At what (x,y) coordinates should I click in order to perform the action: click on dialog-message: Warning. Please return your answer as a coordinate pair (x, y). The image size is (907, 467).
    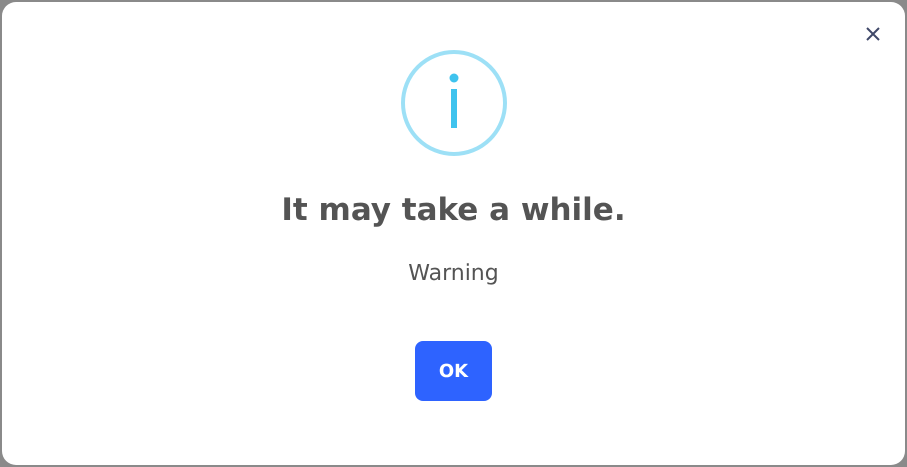
    Looking at the image, I should click on (453, 274).